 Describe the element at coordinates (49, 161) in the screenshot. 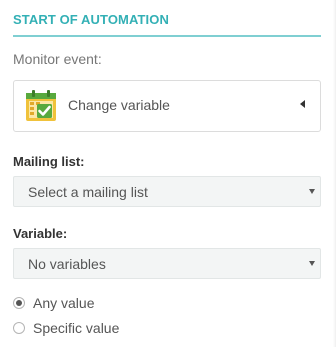

I see `mailing-list-label: Mailing list:` at that location.